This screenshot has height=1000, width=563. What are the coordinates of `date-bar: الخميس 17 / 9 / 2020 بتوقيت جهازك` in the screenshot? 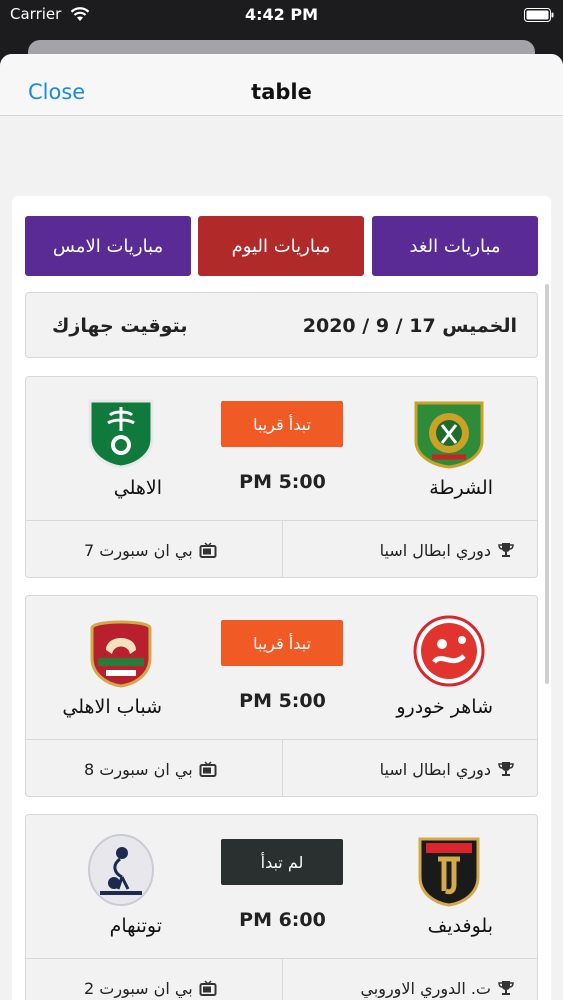 It's located at (281, 325).